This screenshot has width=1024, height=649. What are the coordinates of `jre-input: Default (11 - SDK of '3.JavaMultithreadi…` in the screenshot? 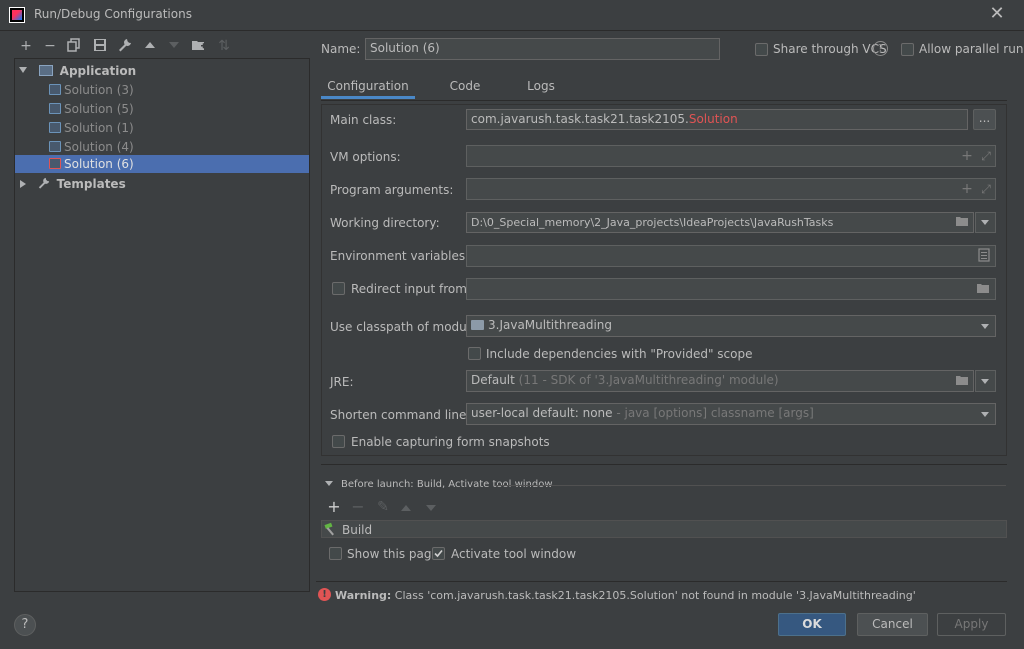 It's located at (720, 381).